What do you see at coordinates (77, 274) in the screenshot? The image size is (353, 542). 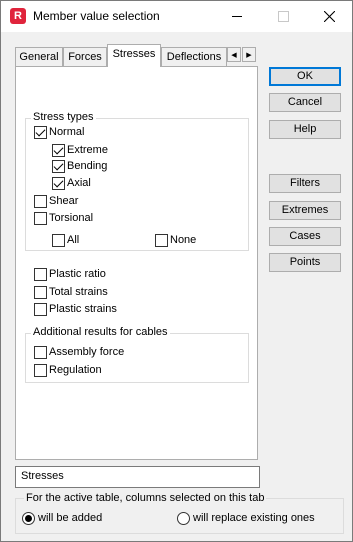 I see `plastic-ratio-label: Plastic ratio` at bounding box center [77, 274].